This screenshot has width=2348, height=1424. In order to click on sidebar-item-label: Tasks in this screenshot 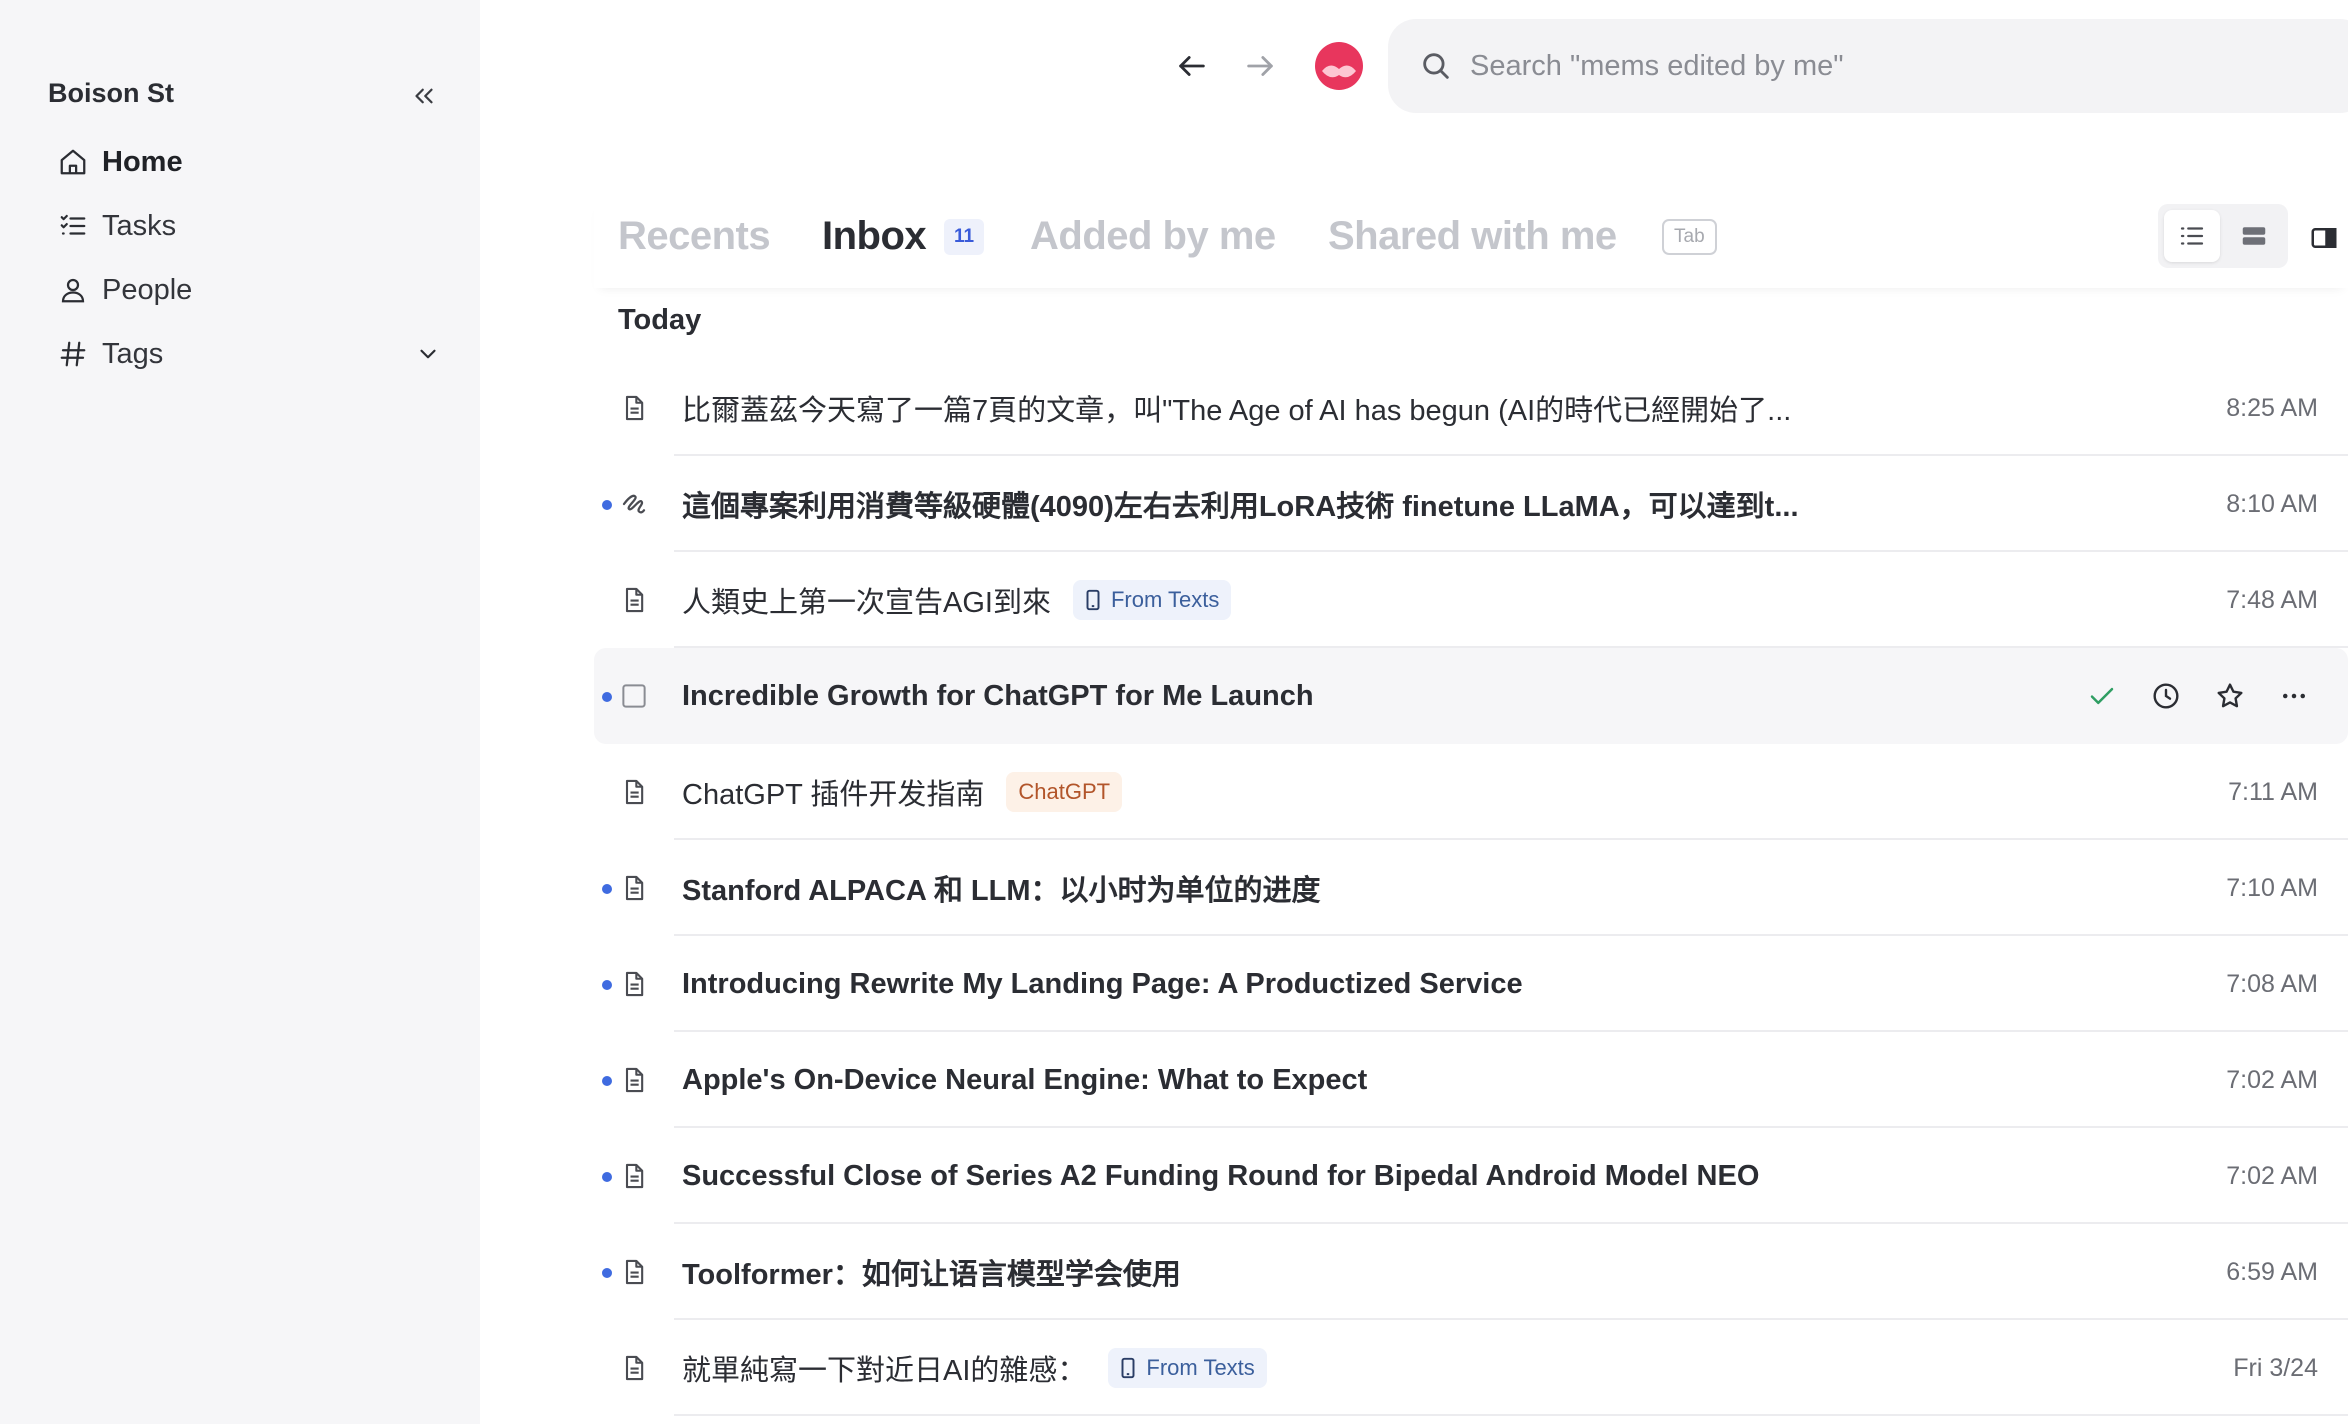, I will do `click(139, 225)`.